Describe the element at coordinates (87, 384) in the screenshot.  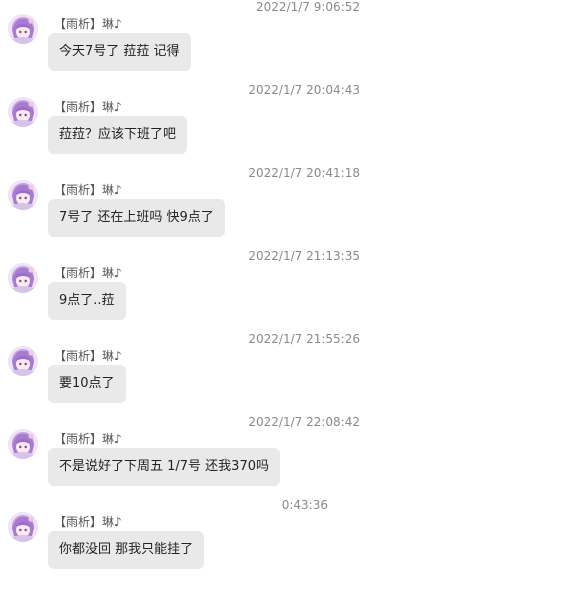
I see `message-bubble: 要10点了` at that location.